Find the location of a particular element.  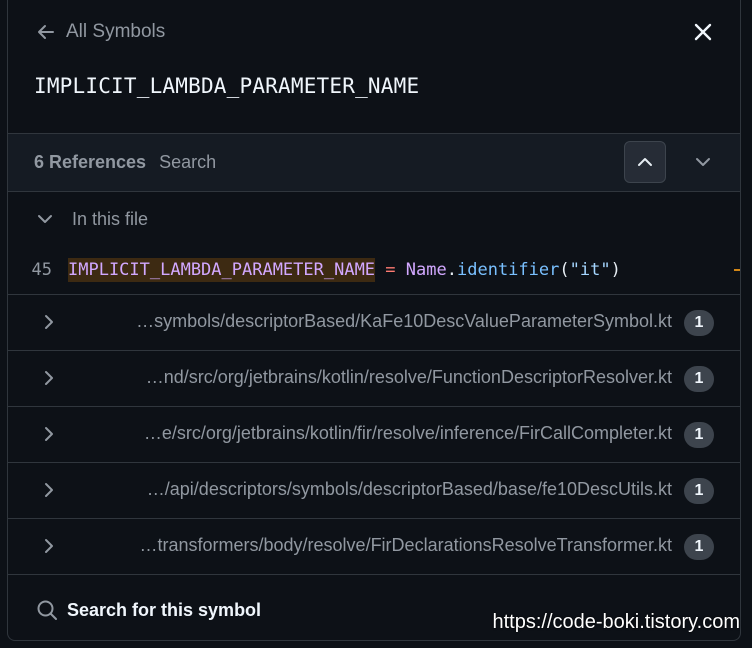

search-for-symbol-label: Search for this symbol is located at coordinates (164, 609).